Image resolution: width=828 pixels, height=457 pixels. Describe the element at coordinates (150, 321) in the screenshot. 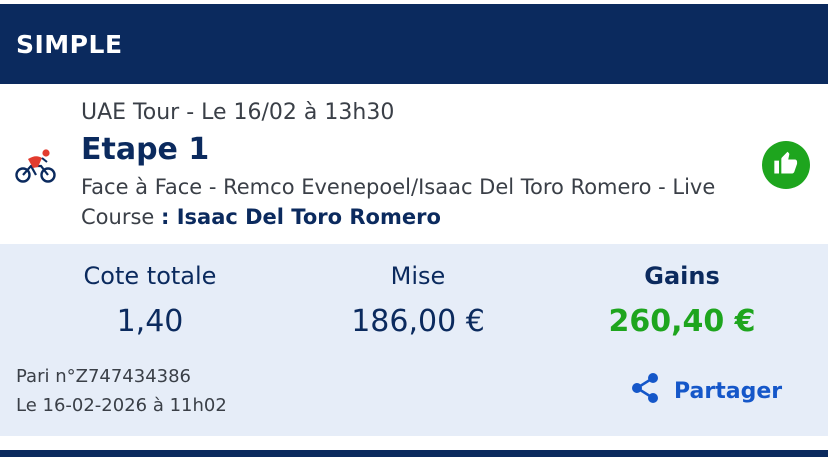

I see `odds-value: 1,40` at that location.